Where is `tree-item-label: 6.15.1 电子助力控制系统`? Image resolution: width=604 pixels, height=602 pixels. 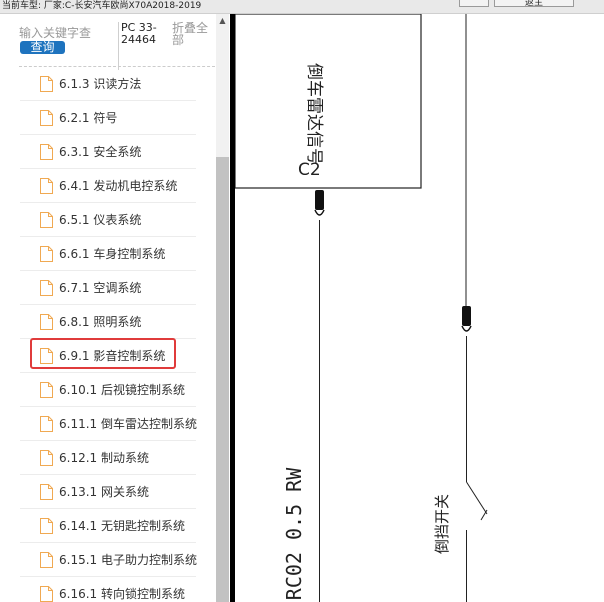
tree-item-label: 6.15.1 电子助力控制系统 is located at coordinates (128, 560).